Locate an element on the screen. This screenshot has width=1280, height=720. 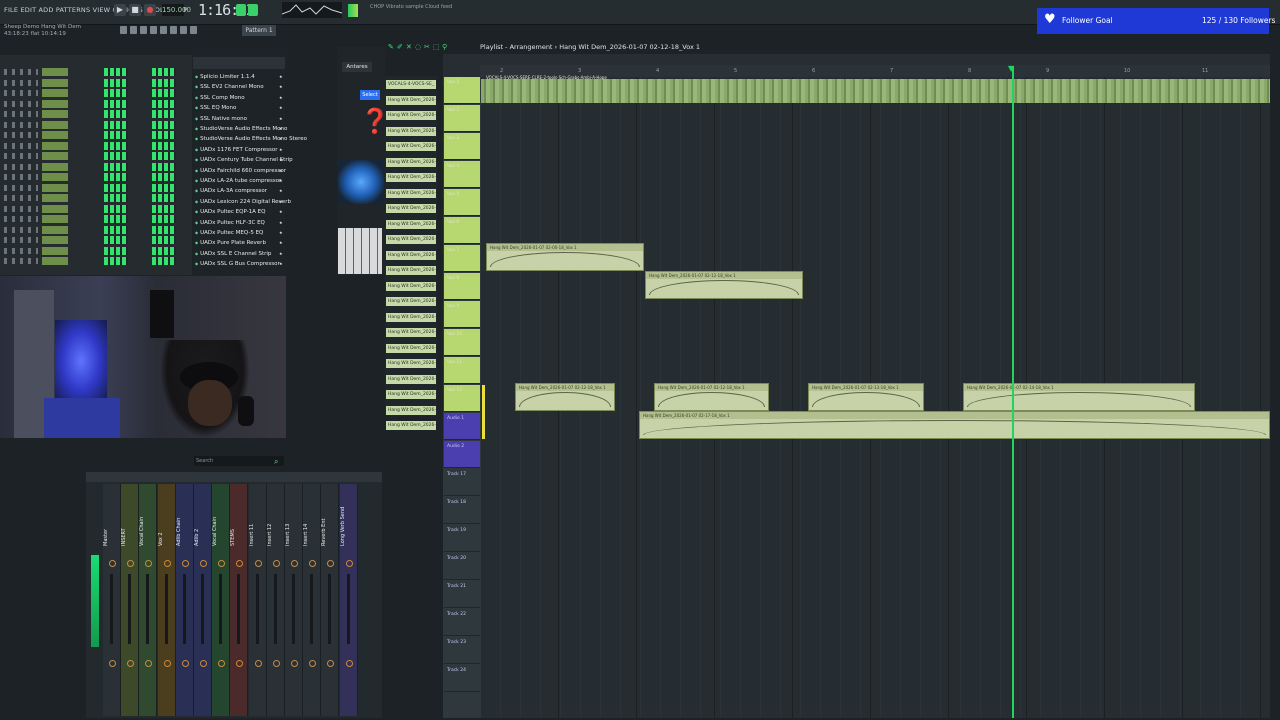
playhead is located at coordinates (1013, 392).